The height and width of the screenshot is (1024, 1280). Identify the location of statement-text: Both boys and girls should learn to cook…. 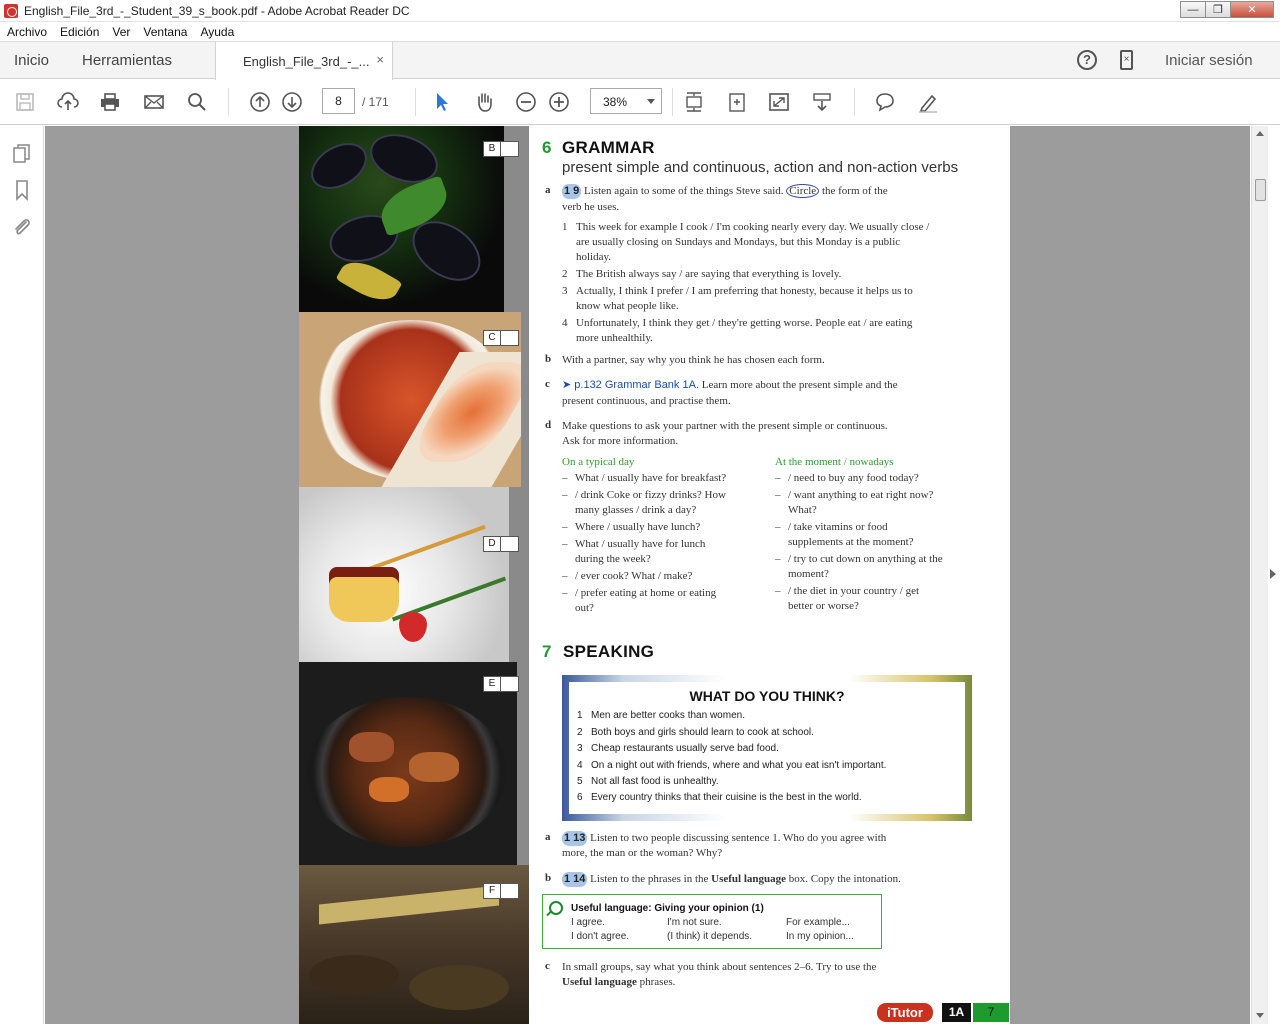
(702, 732).